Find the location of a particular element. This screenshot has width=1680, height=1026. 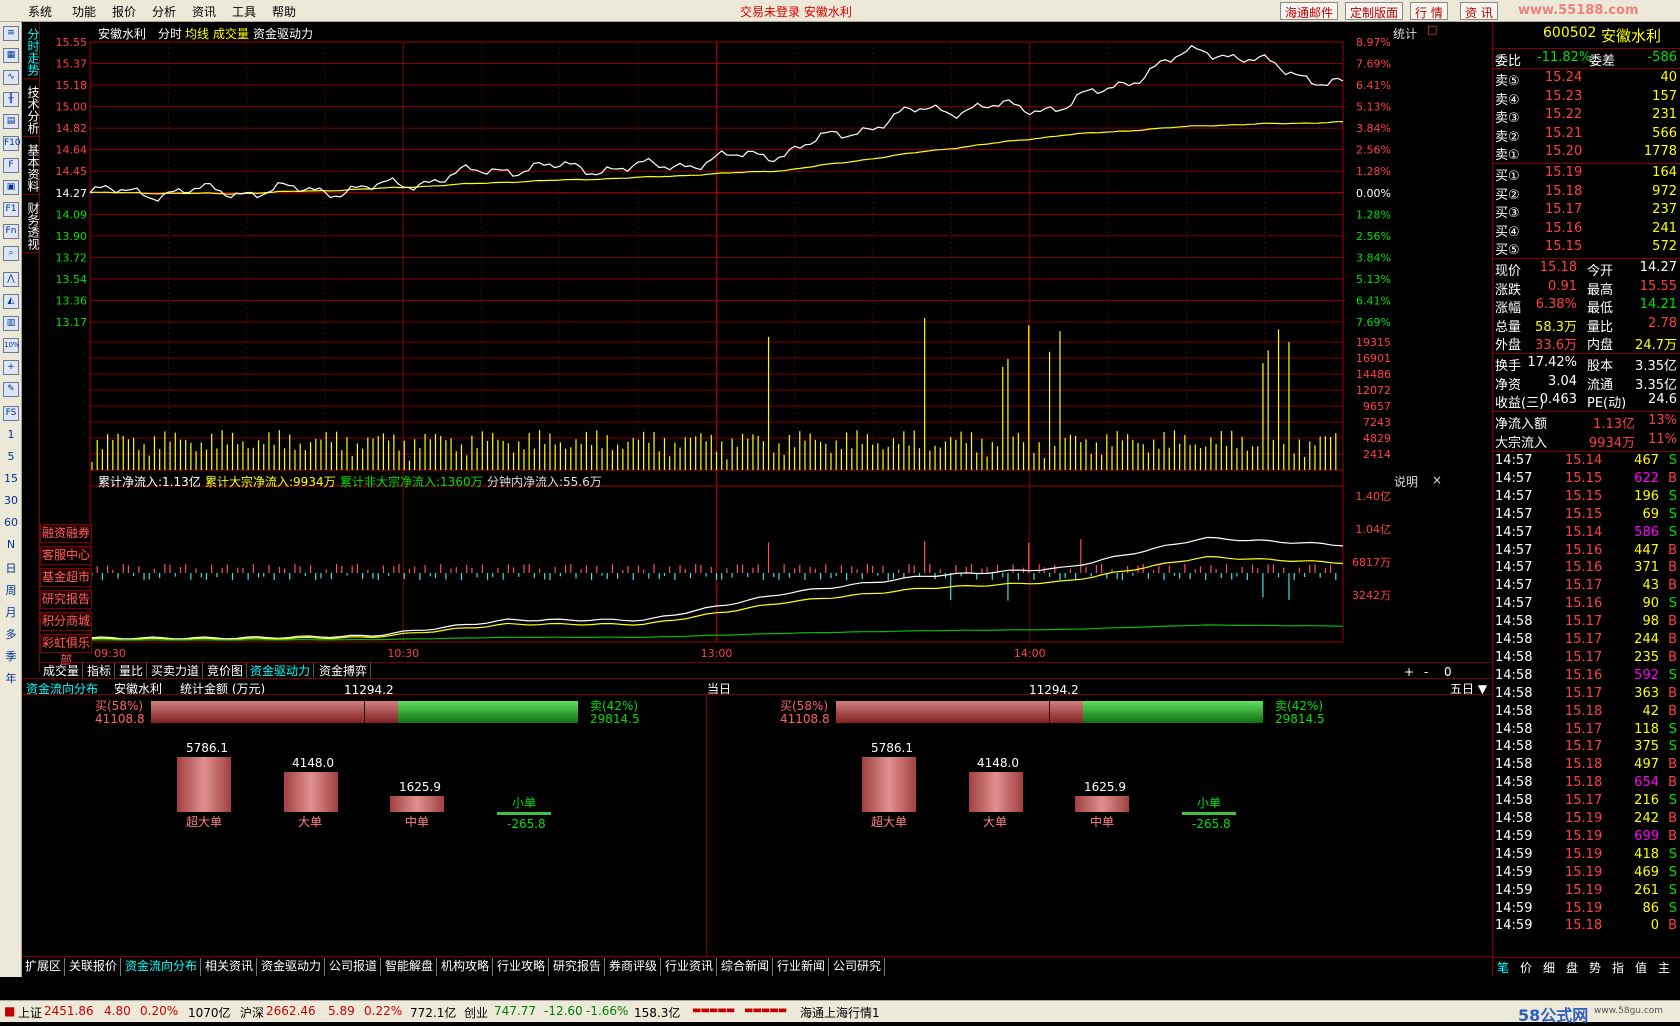

tick-row: 14:57 15.14 586 S is located at coordinates (1586, 534).